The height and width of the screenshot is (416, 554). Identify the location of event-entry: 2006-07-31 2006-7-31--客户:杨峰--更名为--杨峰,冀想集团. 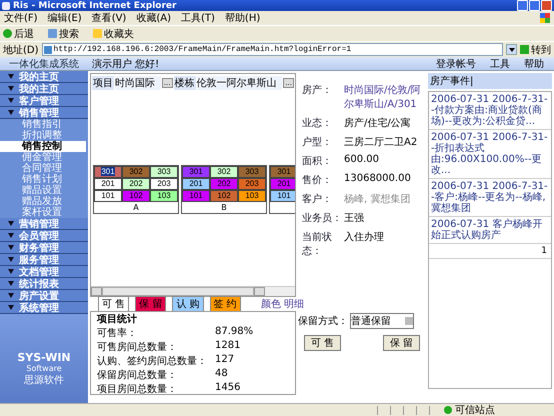
(490, 198).